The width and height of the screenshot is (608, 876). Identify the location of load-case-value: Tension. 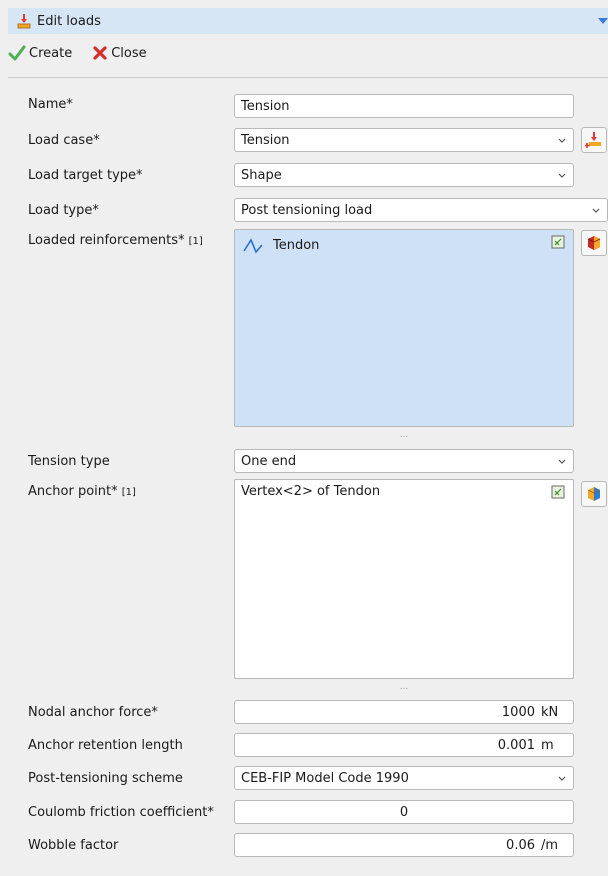
(265, 140).